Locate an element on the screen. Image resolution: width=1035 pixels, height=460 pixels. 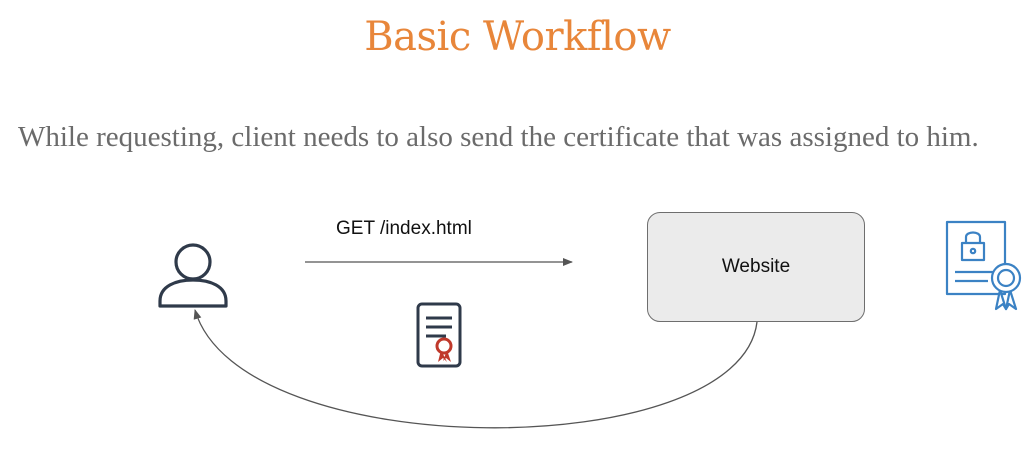
website-label: Website is located at coordinates (756, 266).